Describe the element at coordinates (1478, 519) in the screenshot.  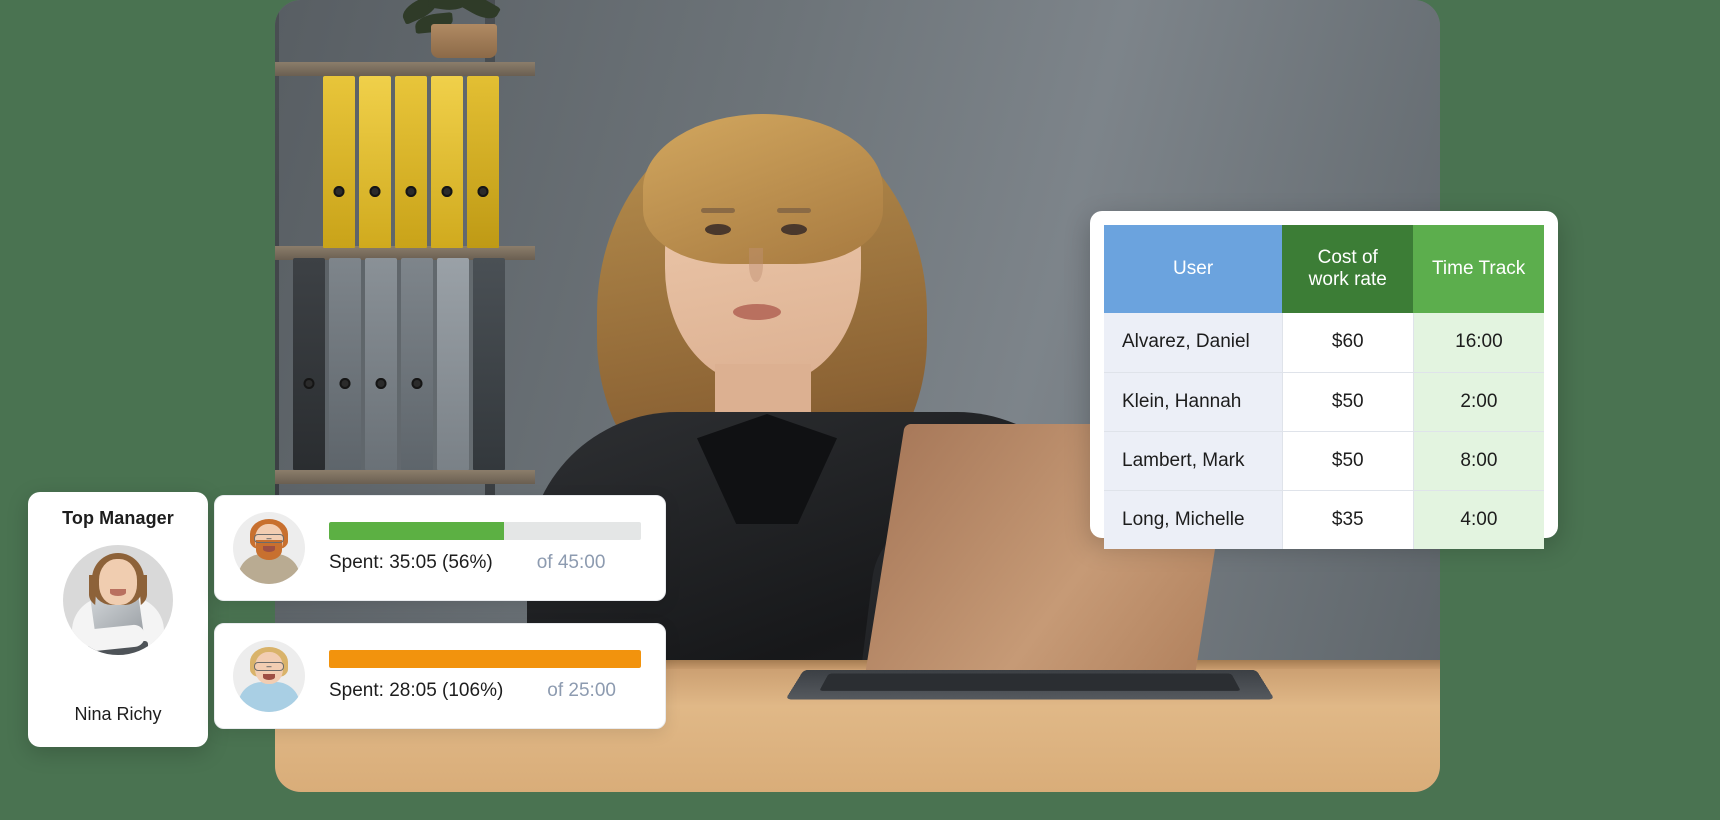
I see `cell-time: 4:00` at that location.